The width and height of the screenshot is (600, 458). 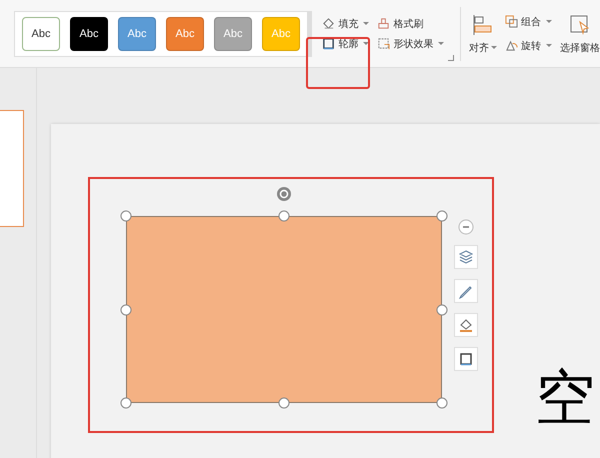 What do you see at coordinates (310, 33) in the screenshot?
I see `gallery-scrollbar` at bounding box center [310, 33].